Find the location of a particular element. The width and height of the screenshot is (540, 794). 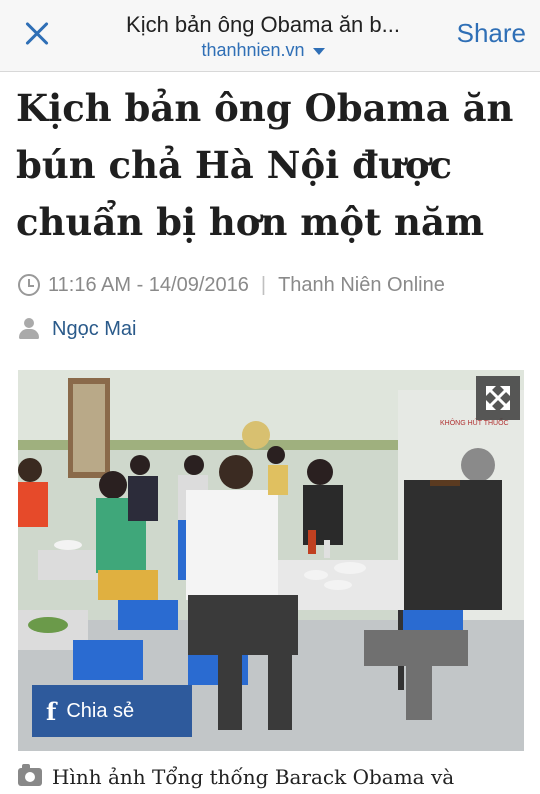

caption-text: Hình ảnh Tổng thống Barack Obama và is located at coordinates (253, 777).